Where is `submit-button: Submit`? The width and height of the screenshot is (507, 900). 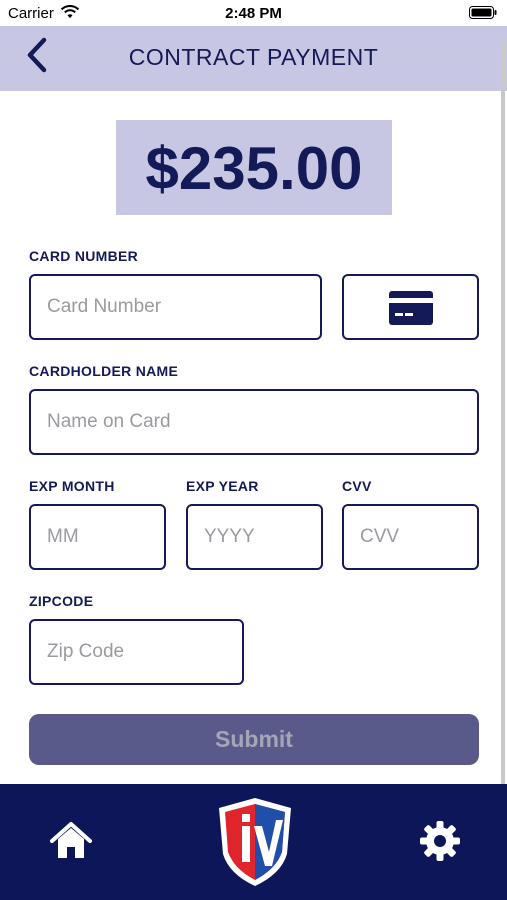 submit-button: Submit is located at coordinates (254, 739).